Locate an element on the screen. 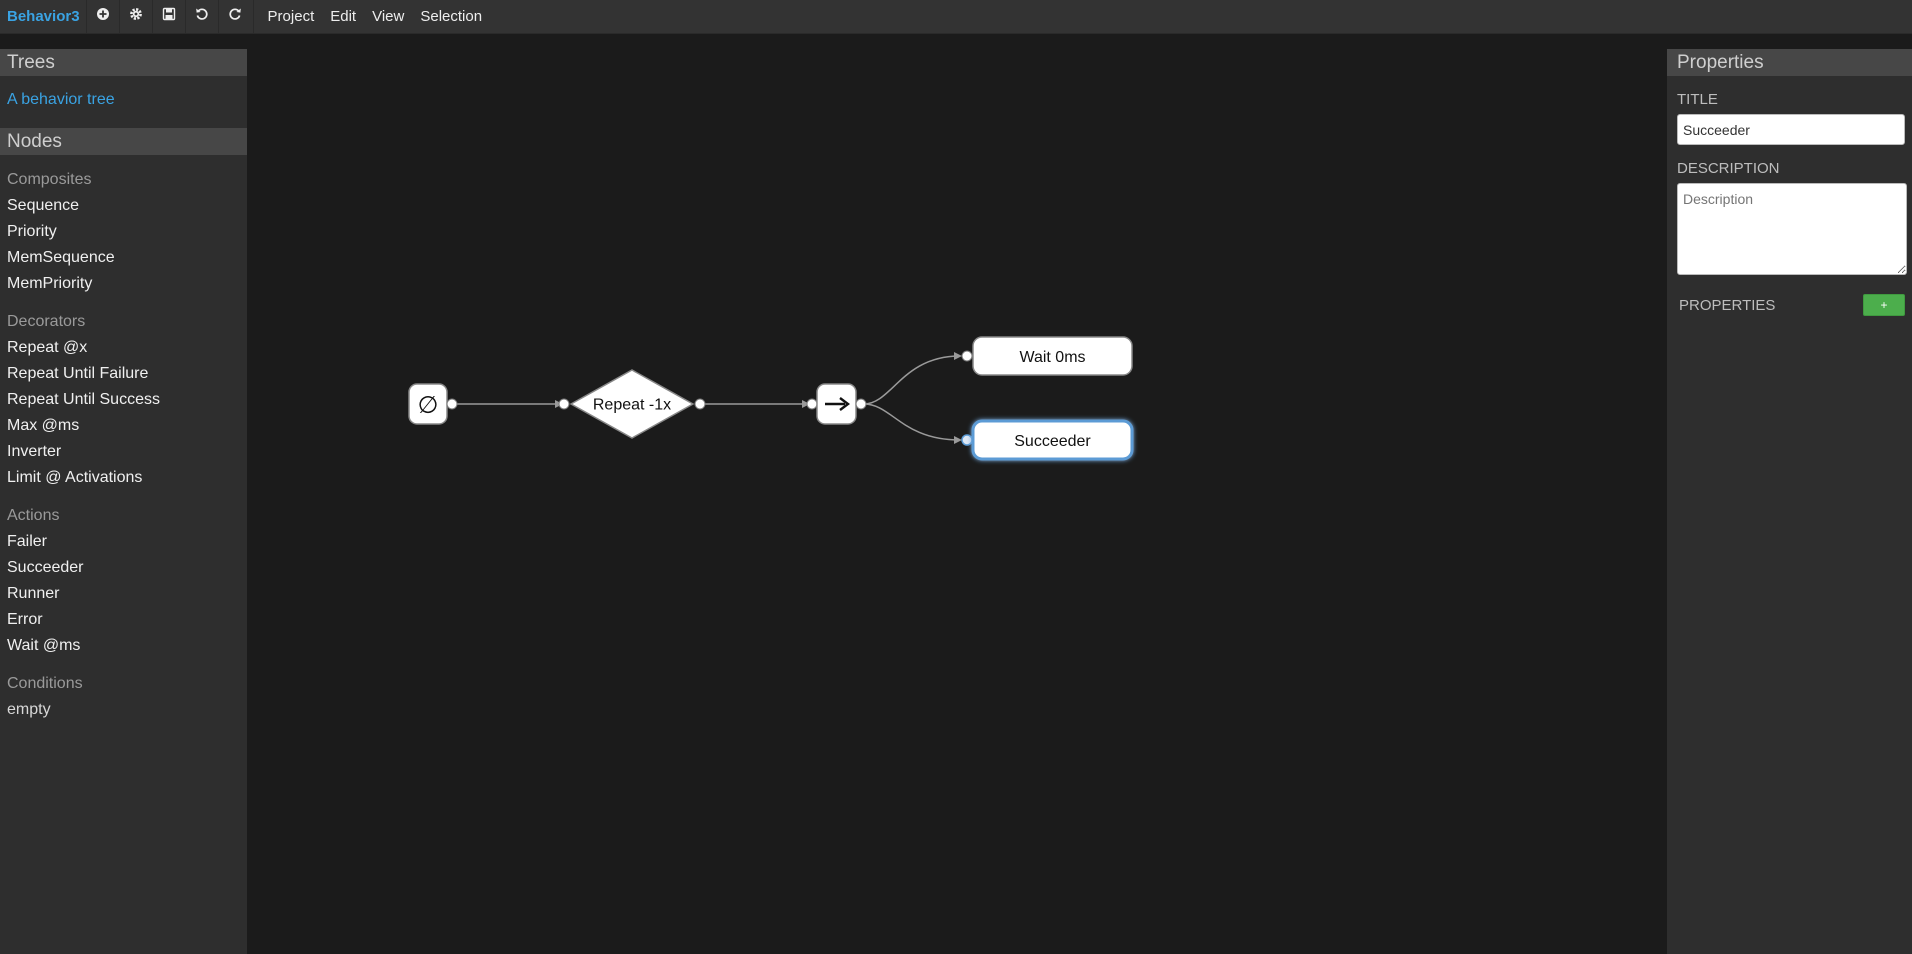  node-item-empty: empty is located at coordinates (29, 709).